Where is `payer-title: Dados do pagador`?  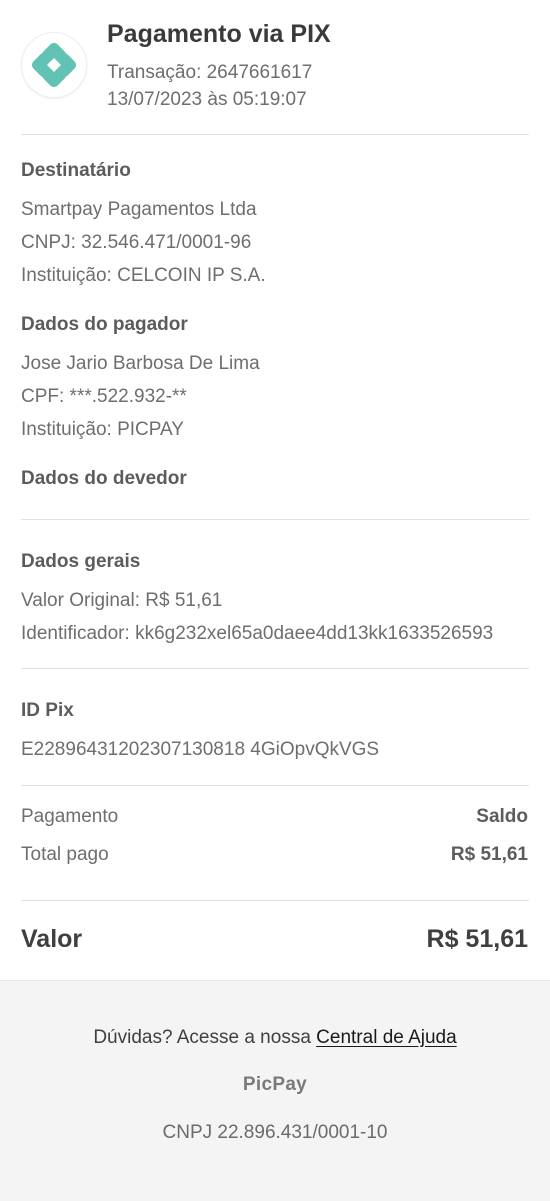
payer-title: Dados do pagador is located at coordinates (104, 324).